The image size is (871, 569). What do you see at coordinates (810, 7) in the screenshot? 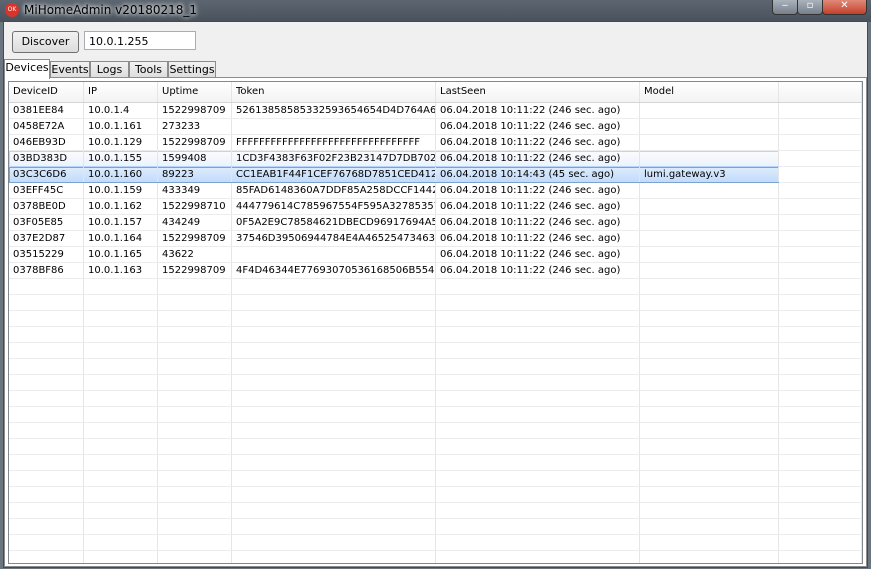
I see `maximize-button: ▫` at bounding box center [810, 7].